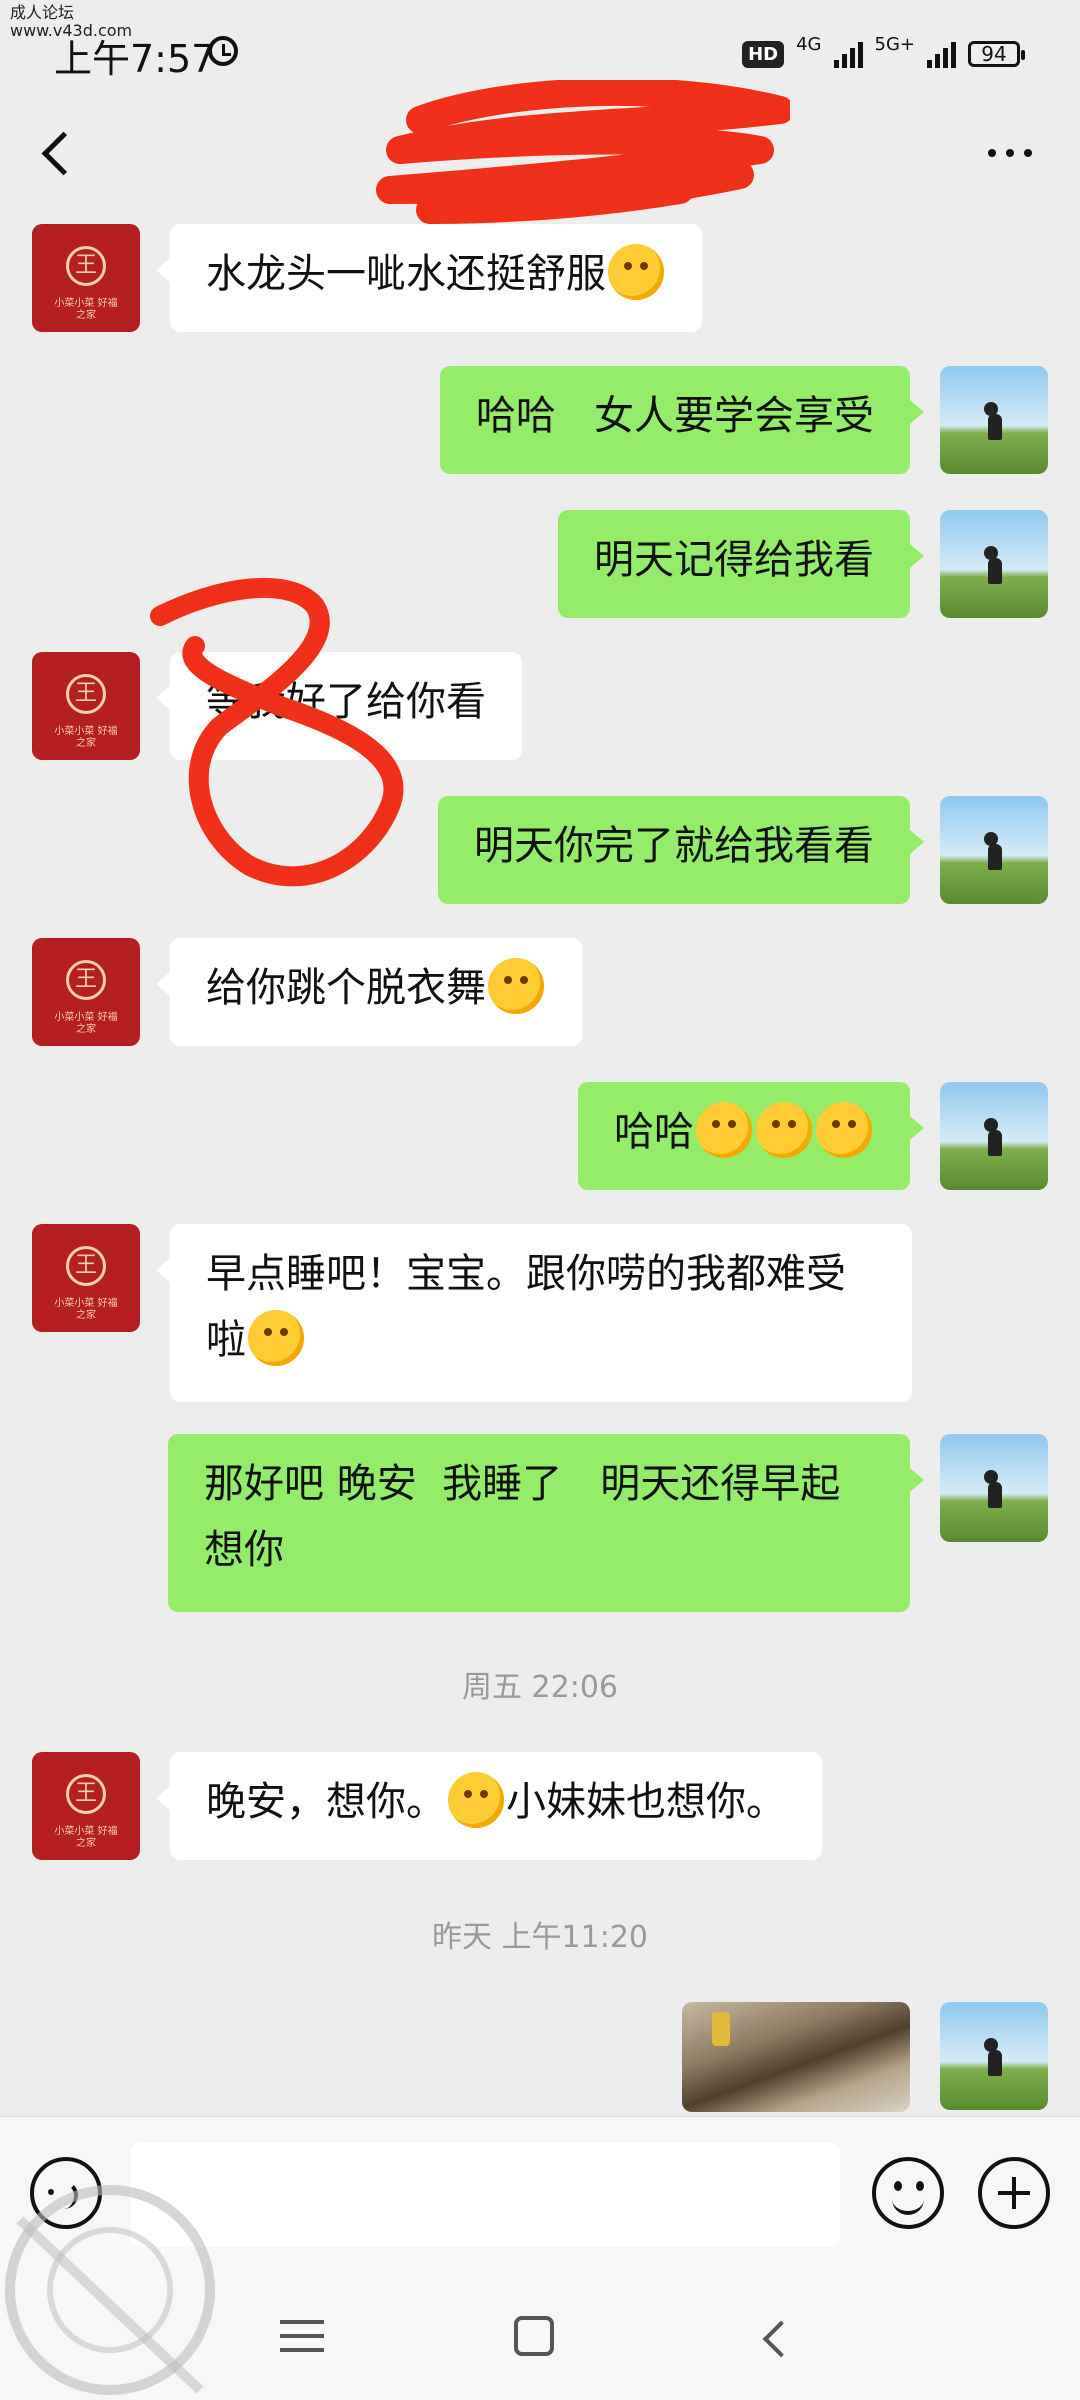 The image size is (1080, 2400). I want to click on input-bar, so click(540, 2196).